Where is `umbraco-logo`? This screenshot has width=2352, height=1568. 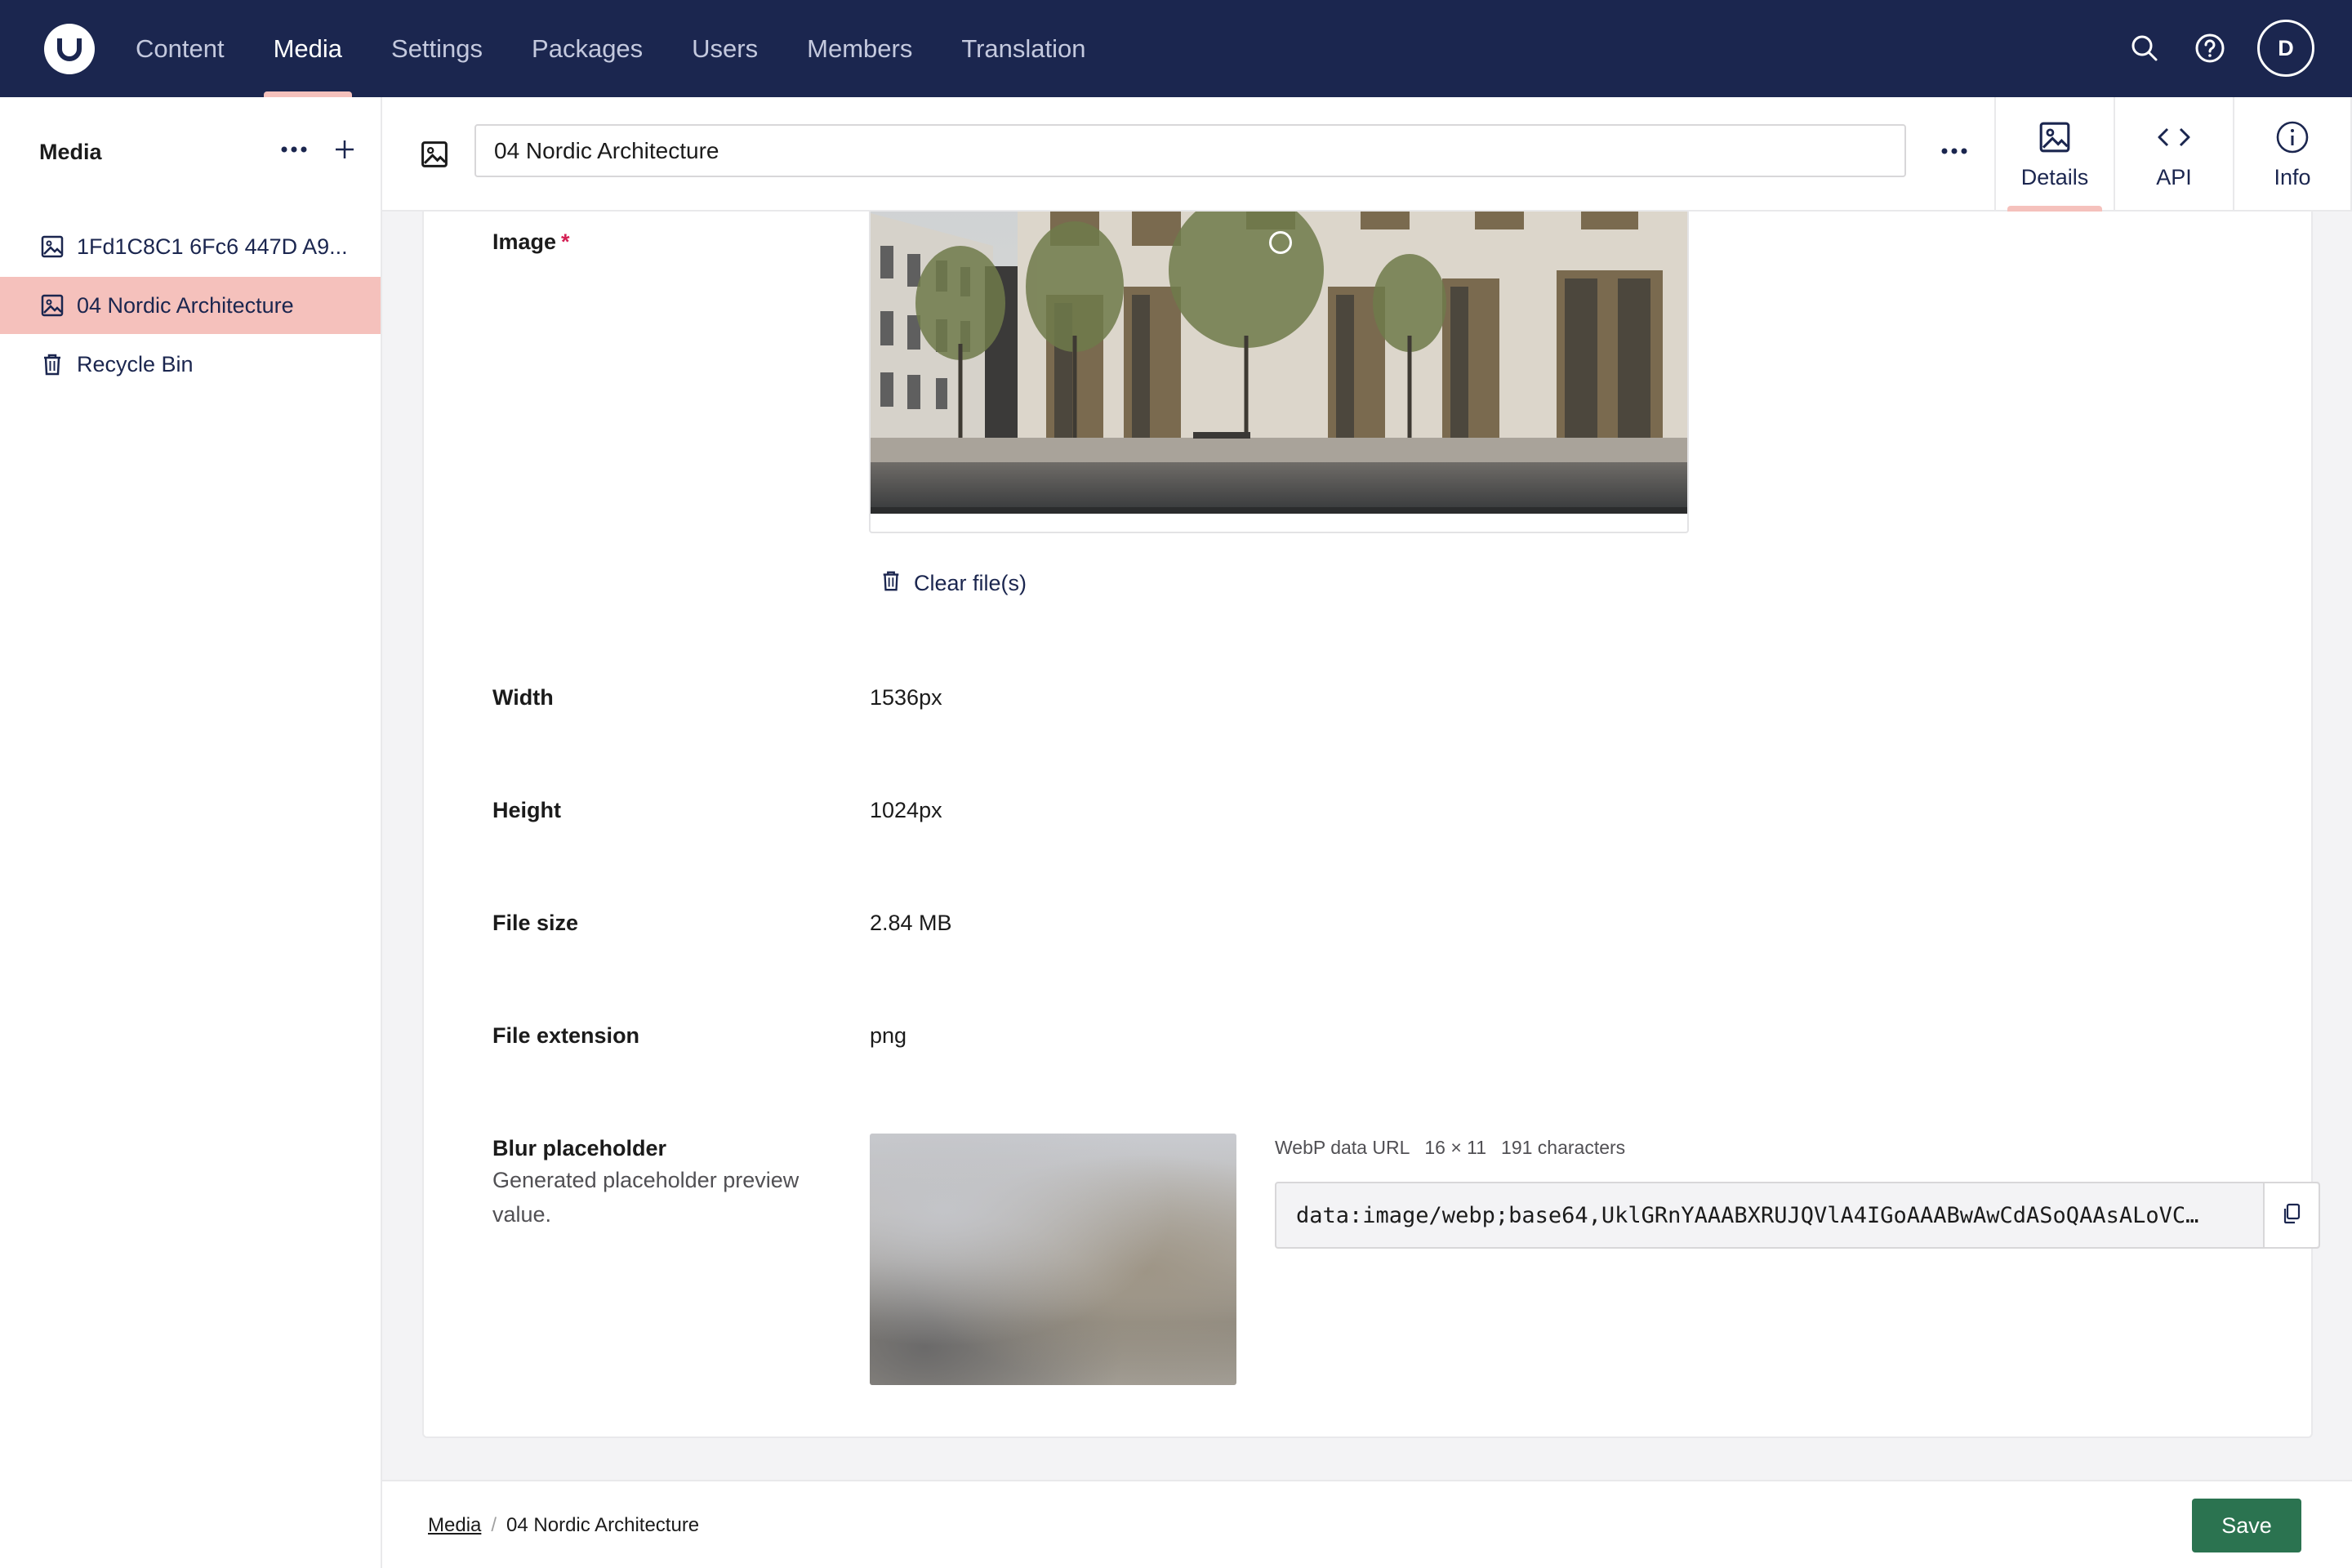 umbraco-logo is located at coordinates (69, 49).